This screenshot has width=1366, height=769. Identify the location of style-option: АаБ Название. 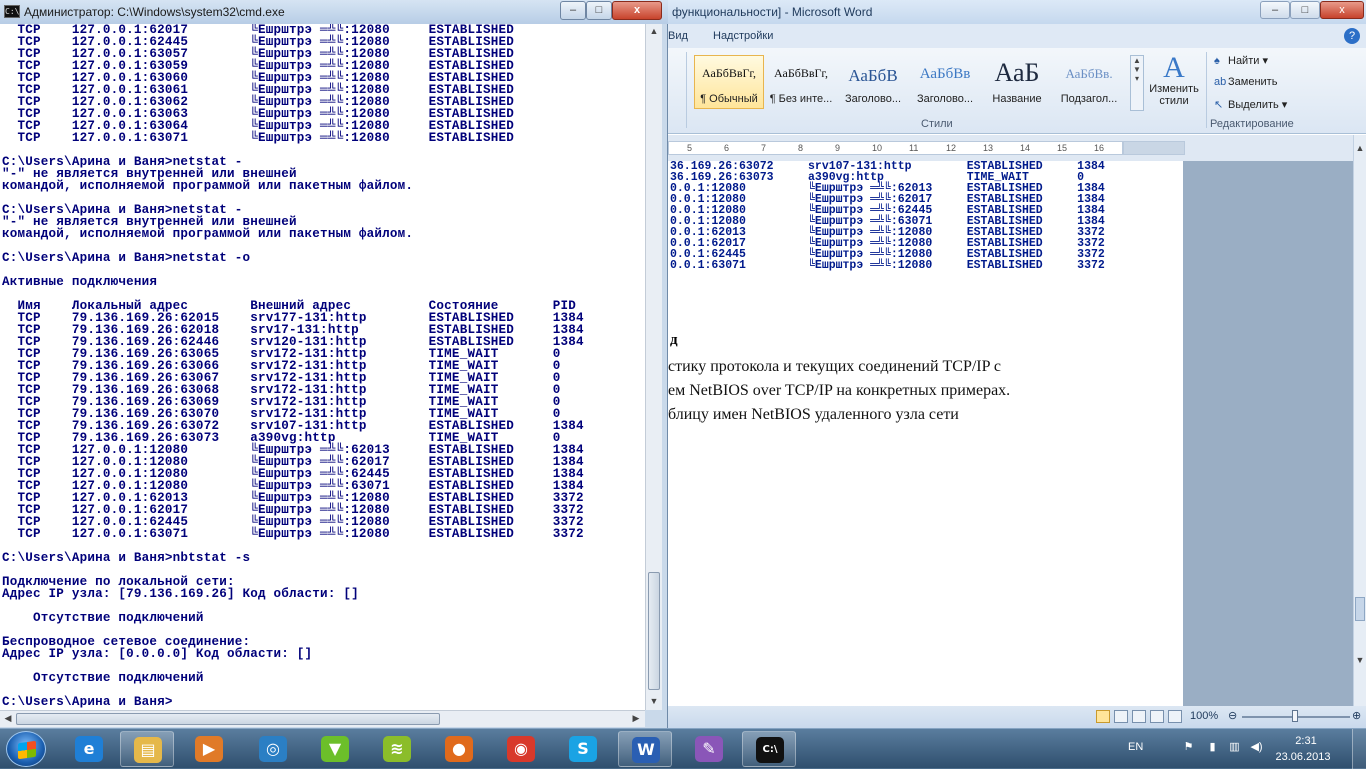
(1017, 82).